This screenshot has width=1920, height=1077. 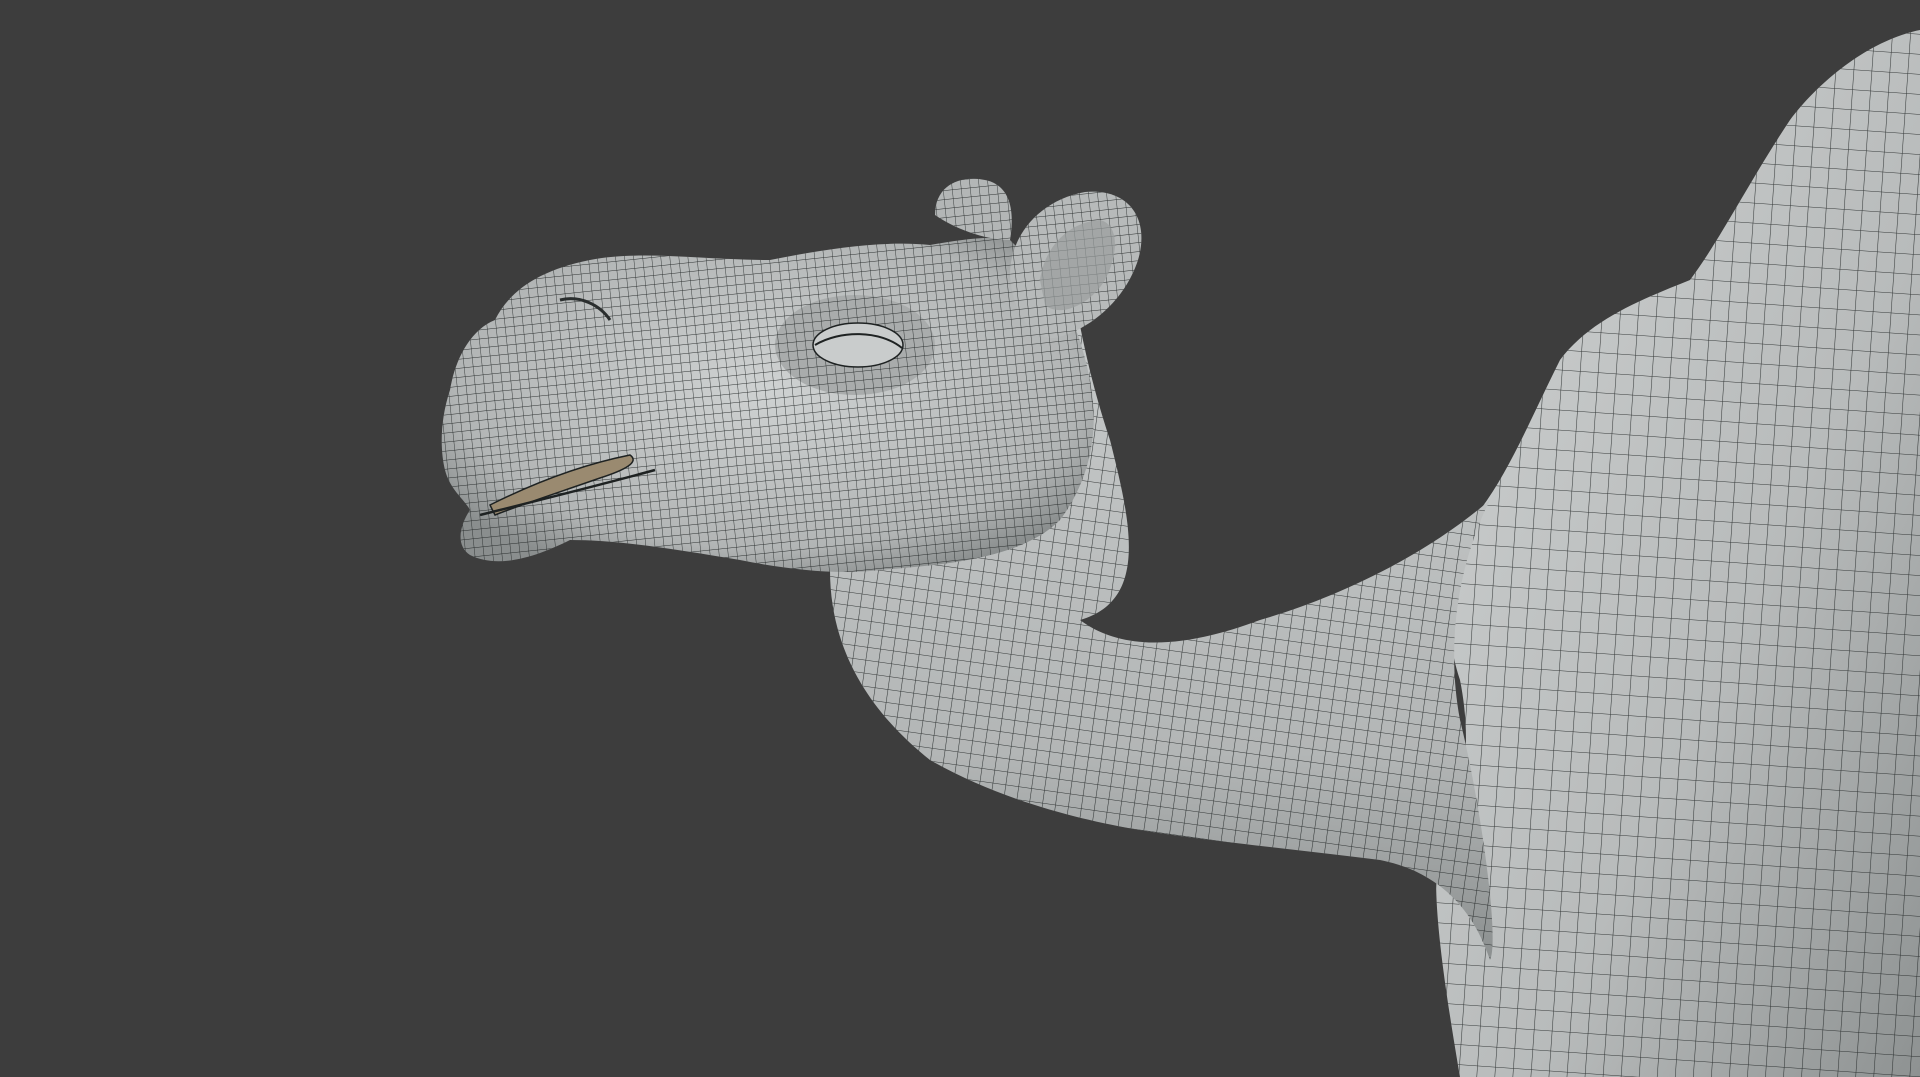 What do you see at coordinates (767, 404) in the screenshot?
I see `camel-head` at bounding box center [767, 404].